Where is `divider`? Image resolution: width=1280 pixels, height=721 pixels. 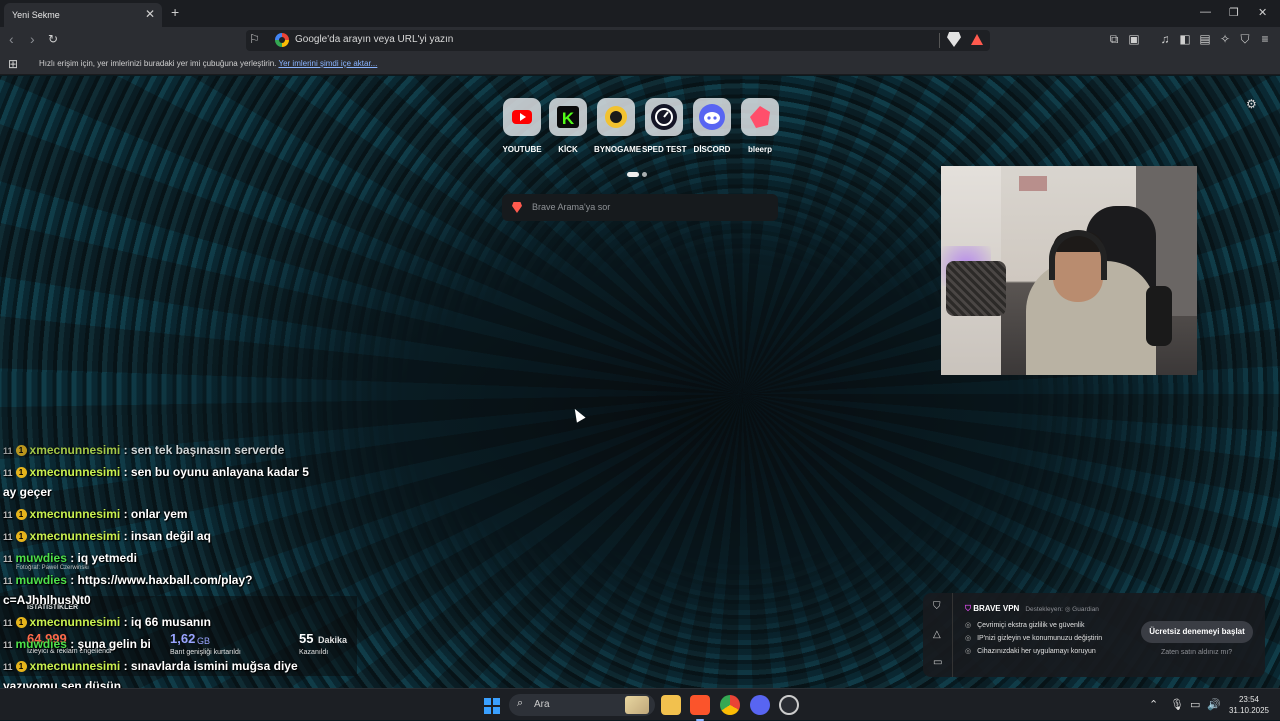
divider is located at coordinates (939, 40).